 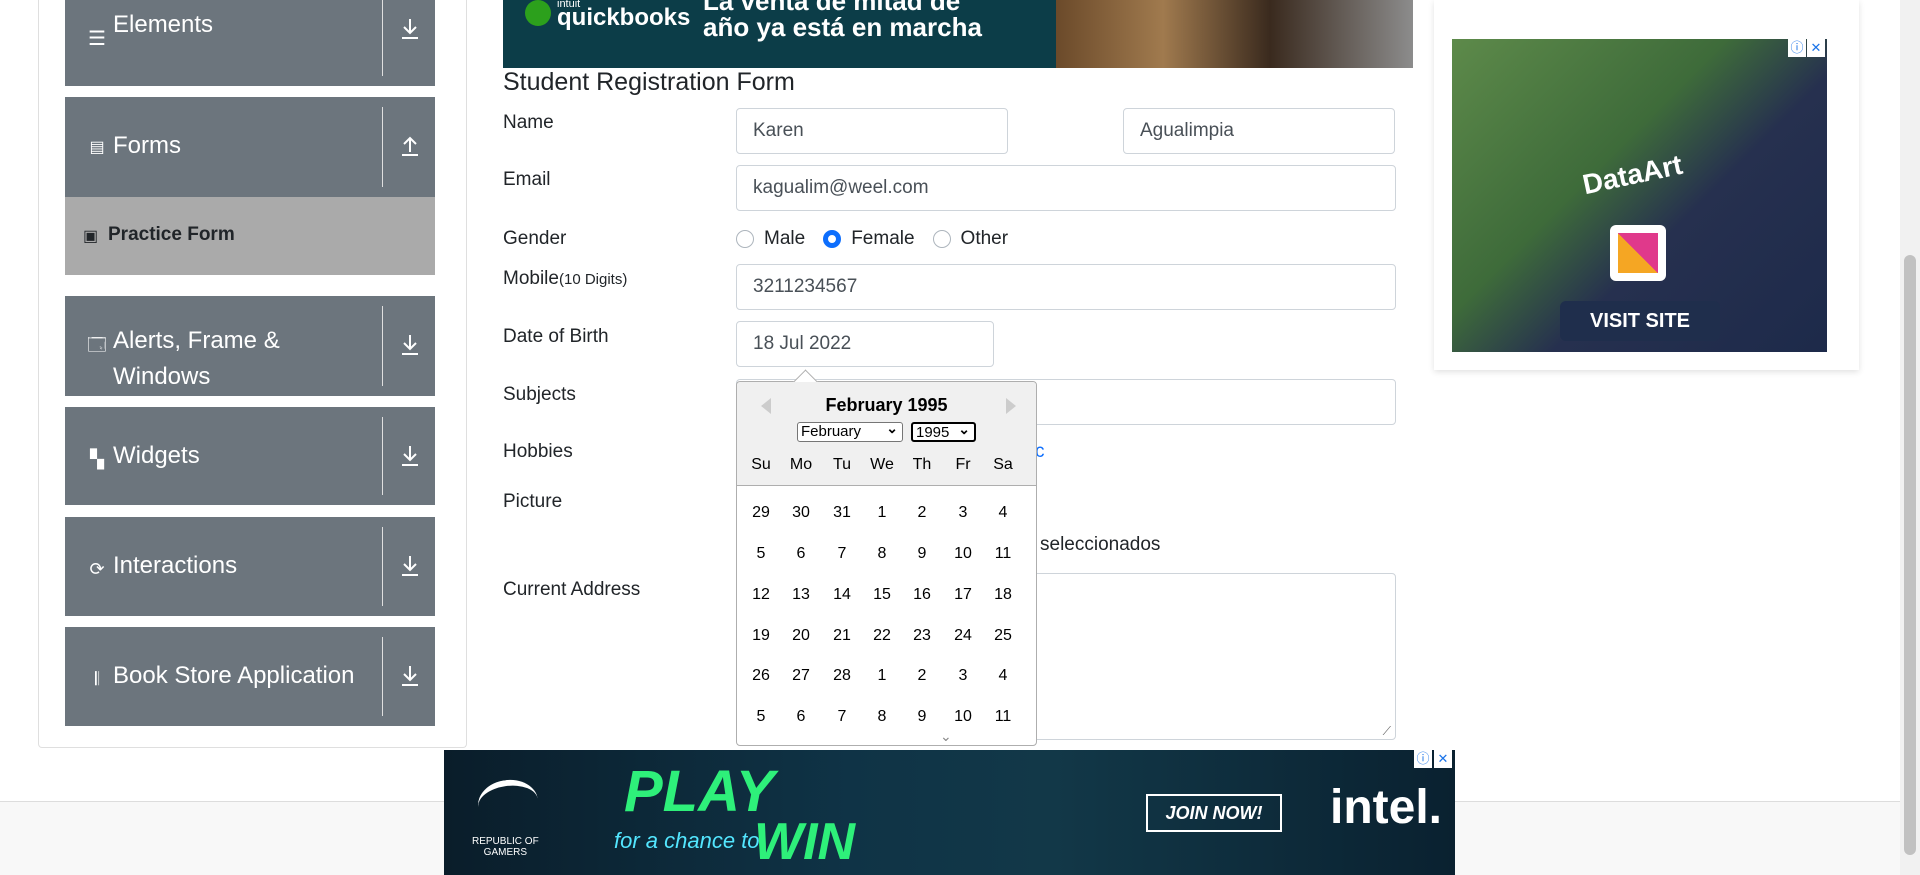 I want to click on sidebar-group-interactions: ⟳ Interactions, so click(x=250, y=566).